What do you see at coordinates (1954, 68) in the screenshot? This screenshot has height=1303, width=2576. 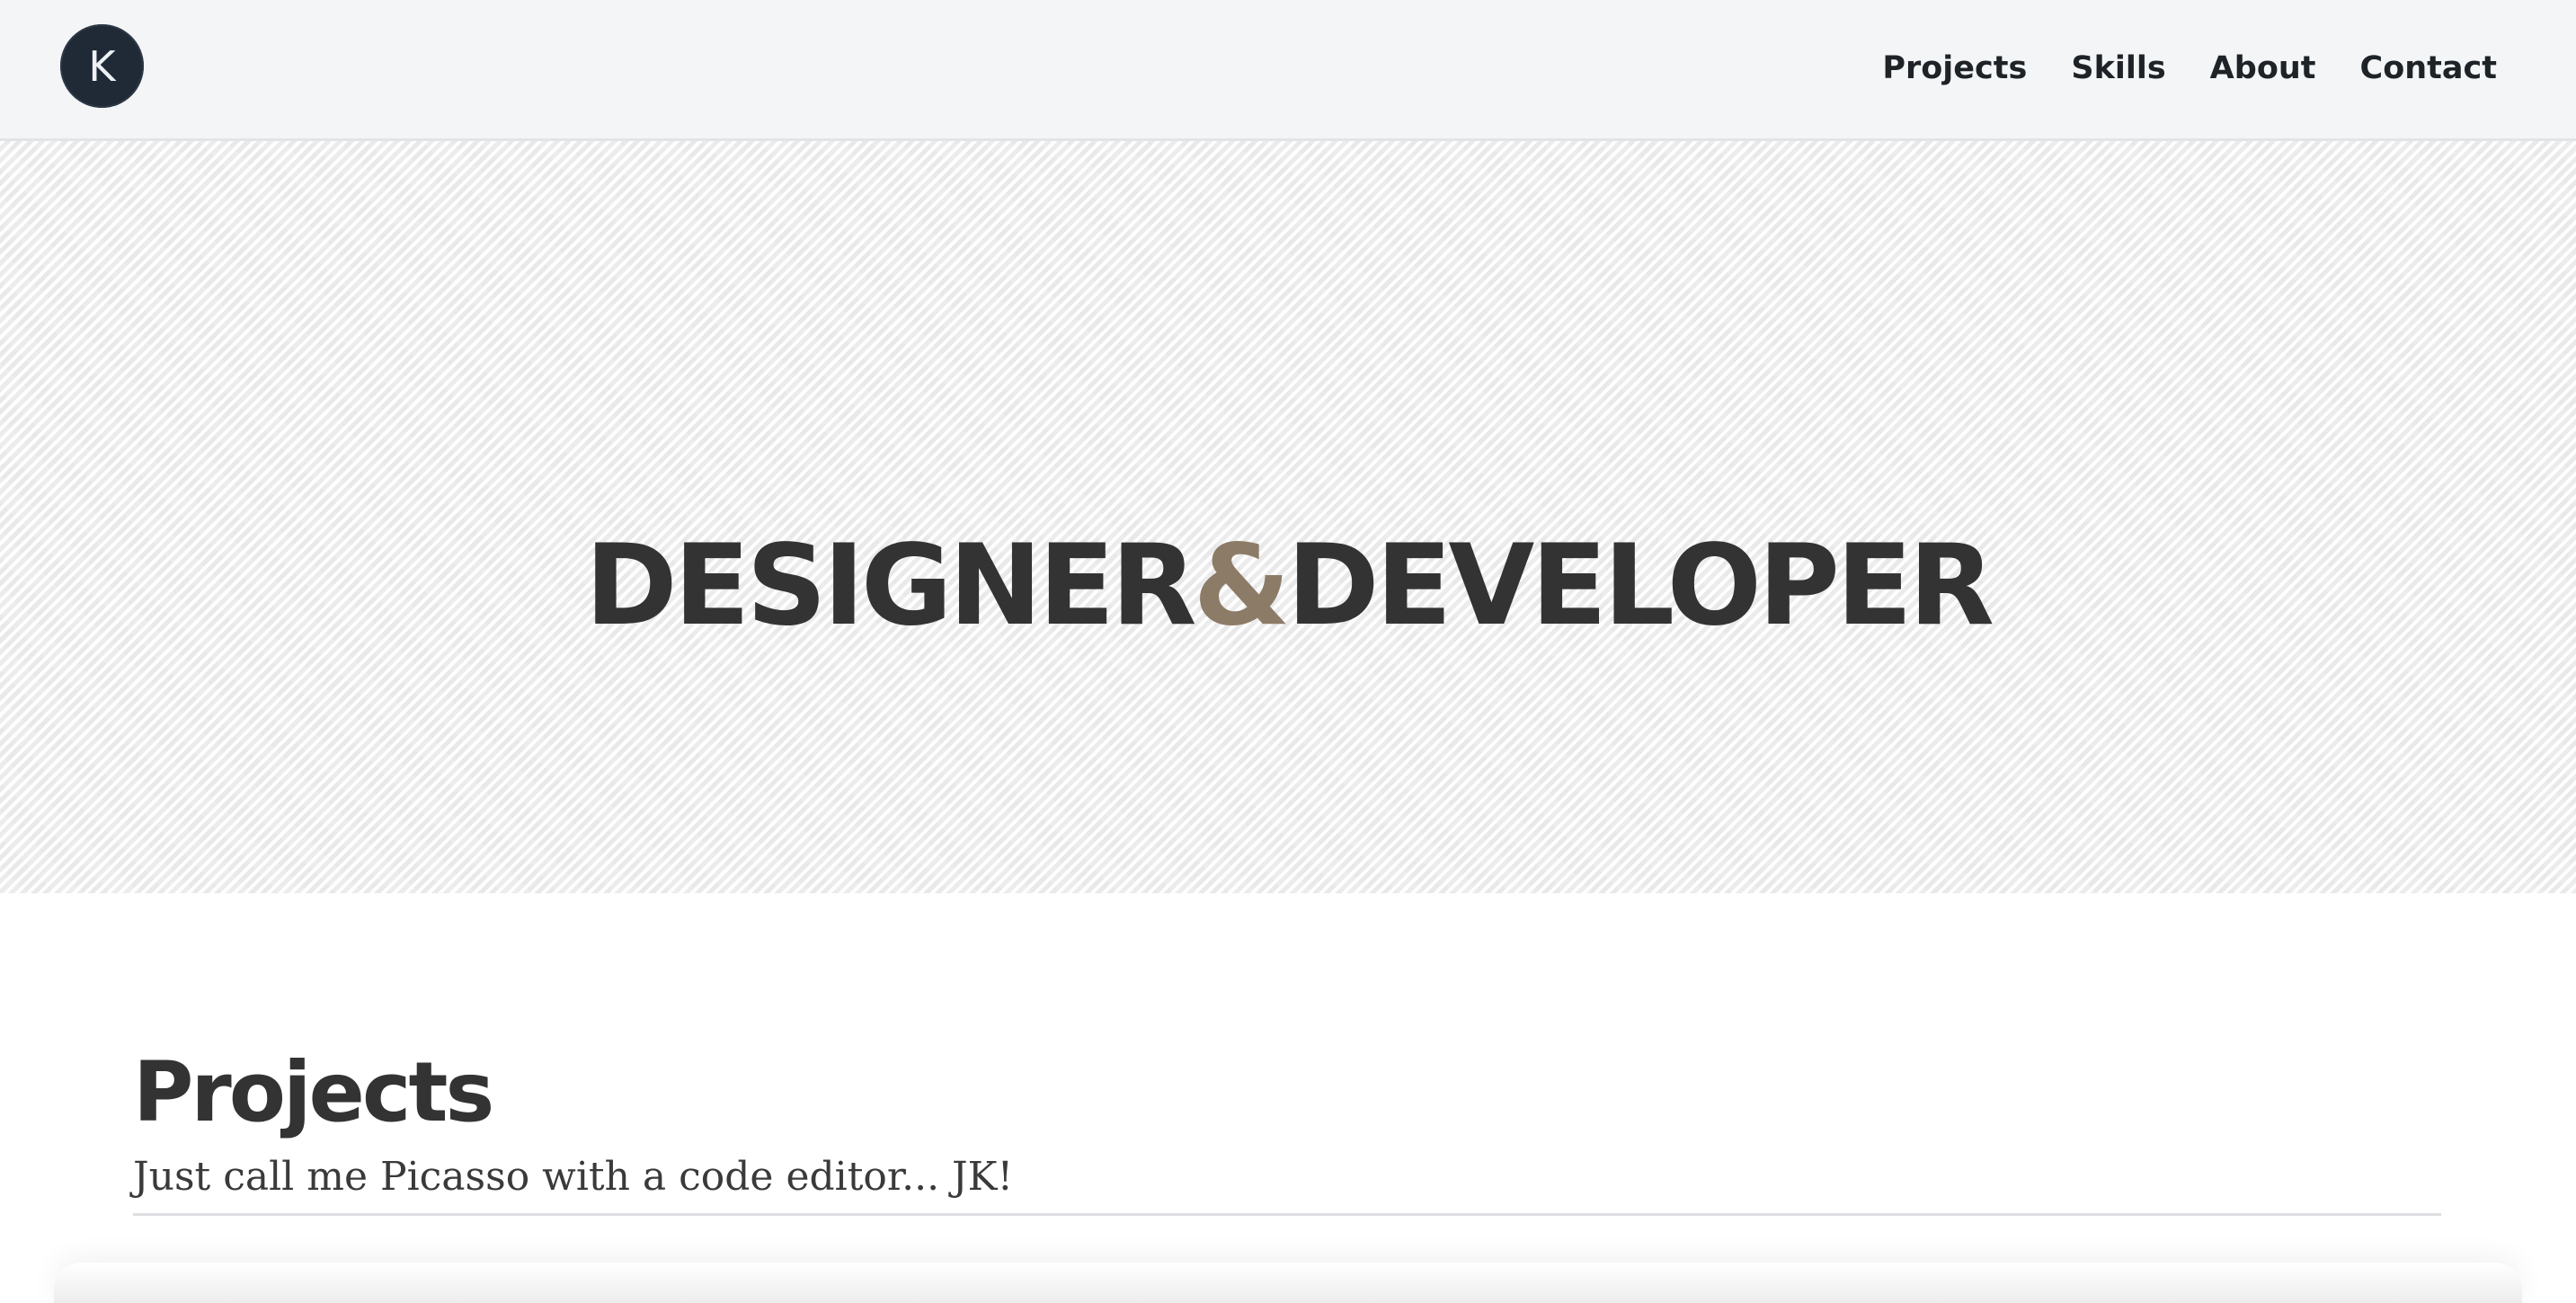 I see `nav-link-projects: Projects` at bounding box center [1954, 68].